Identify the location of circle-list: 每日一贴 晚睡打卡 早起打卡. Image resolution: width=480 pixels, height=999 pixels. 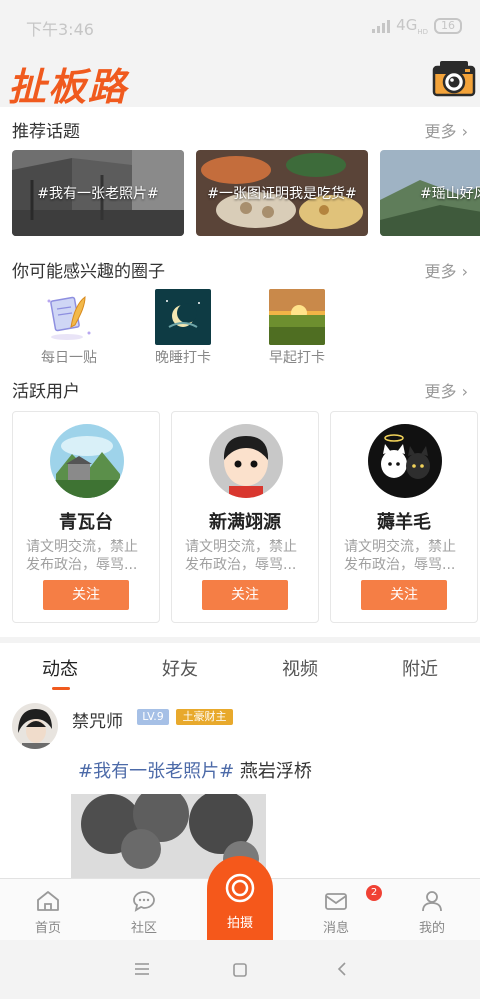
(240, 329).